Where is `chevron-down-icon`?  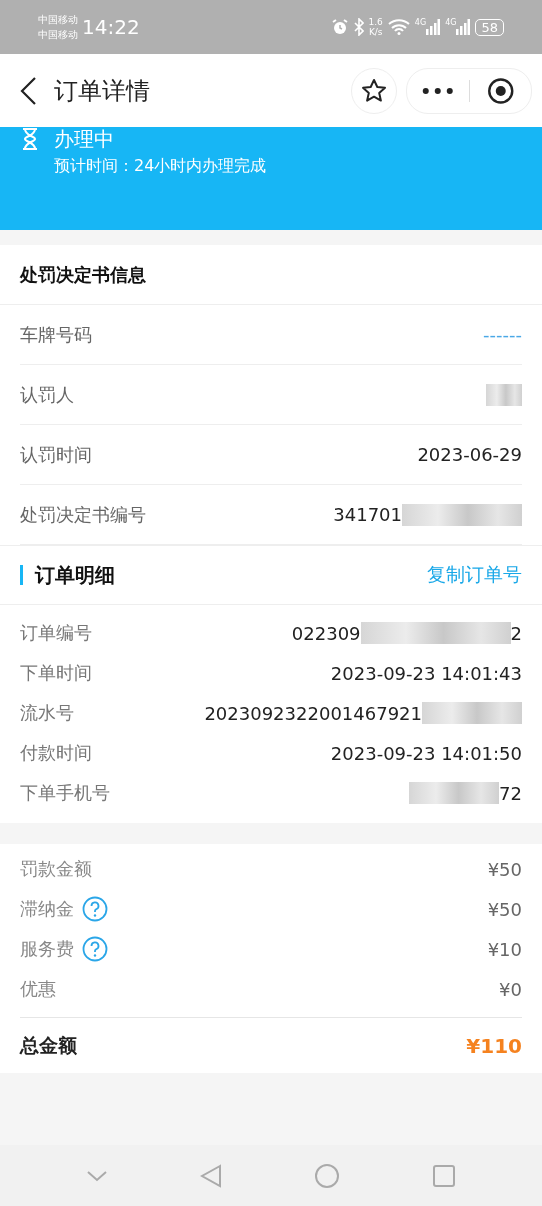
chevron-down-icon is located at coordinates (97, 1175).